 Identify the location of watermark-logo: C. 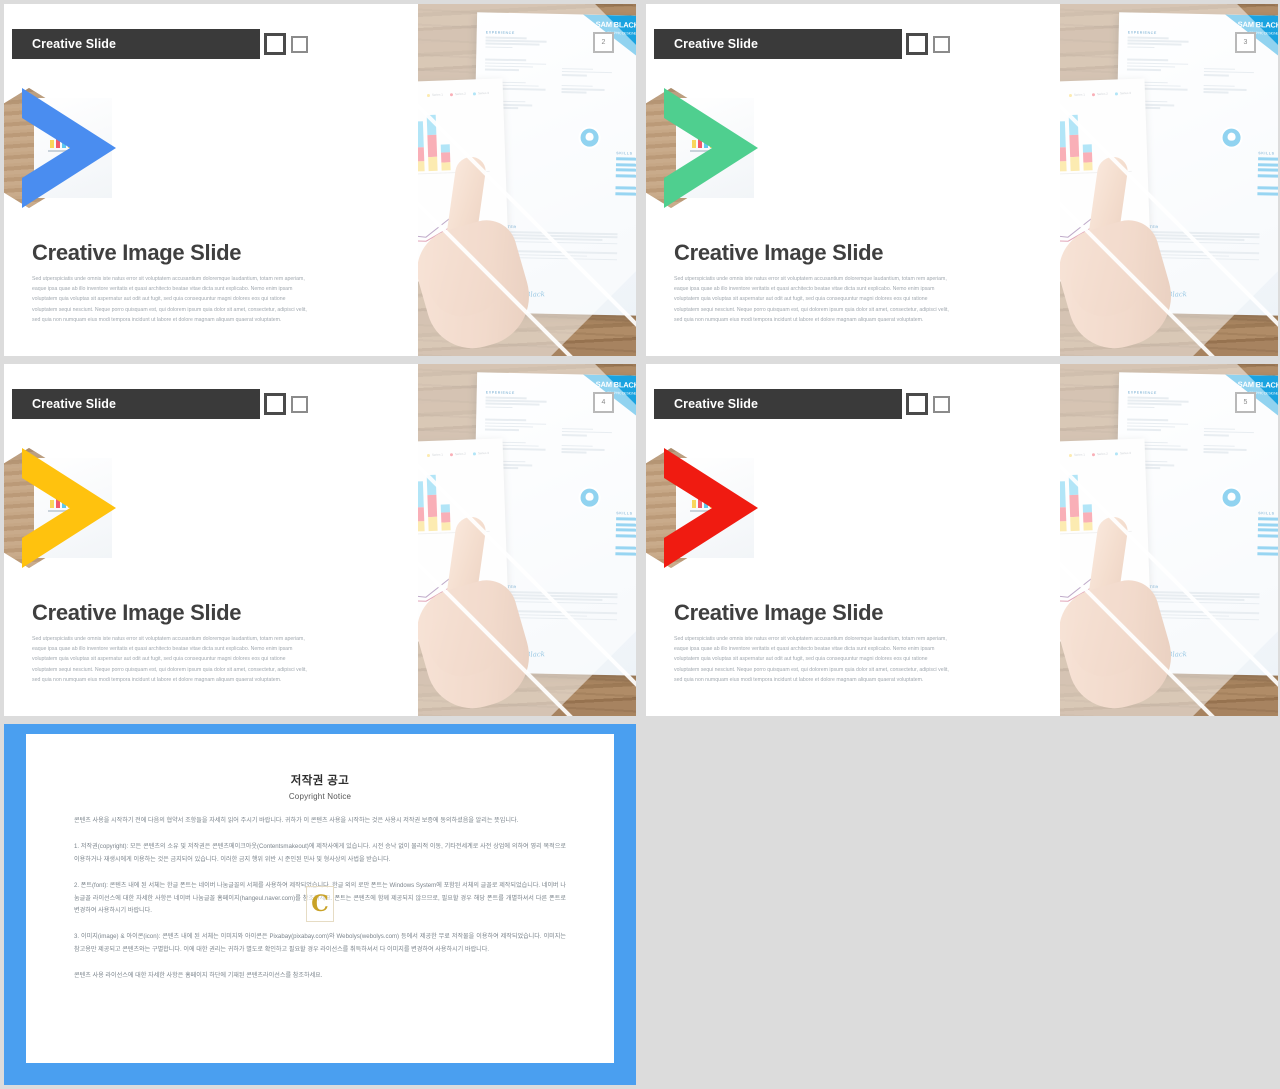
(320, 904).